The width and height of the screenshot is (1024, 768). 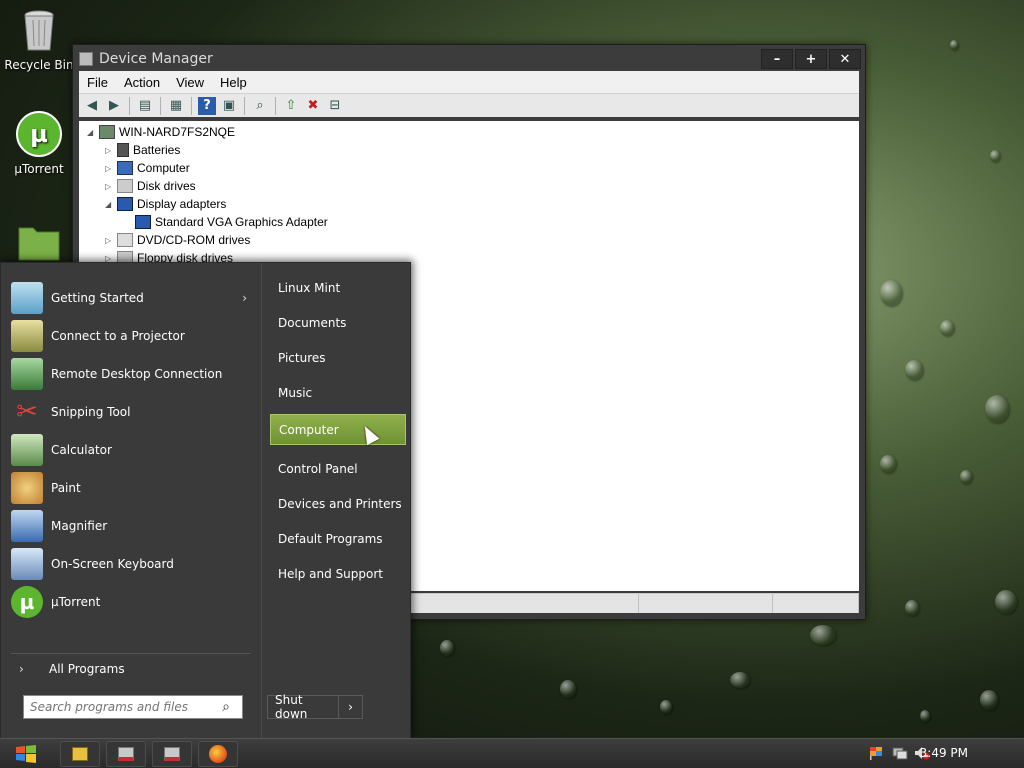 I want to click on display-adapter-icon, so click(x=125, y=204).